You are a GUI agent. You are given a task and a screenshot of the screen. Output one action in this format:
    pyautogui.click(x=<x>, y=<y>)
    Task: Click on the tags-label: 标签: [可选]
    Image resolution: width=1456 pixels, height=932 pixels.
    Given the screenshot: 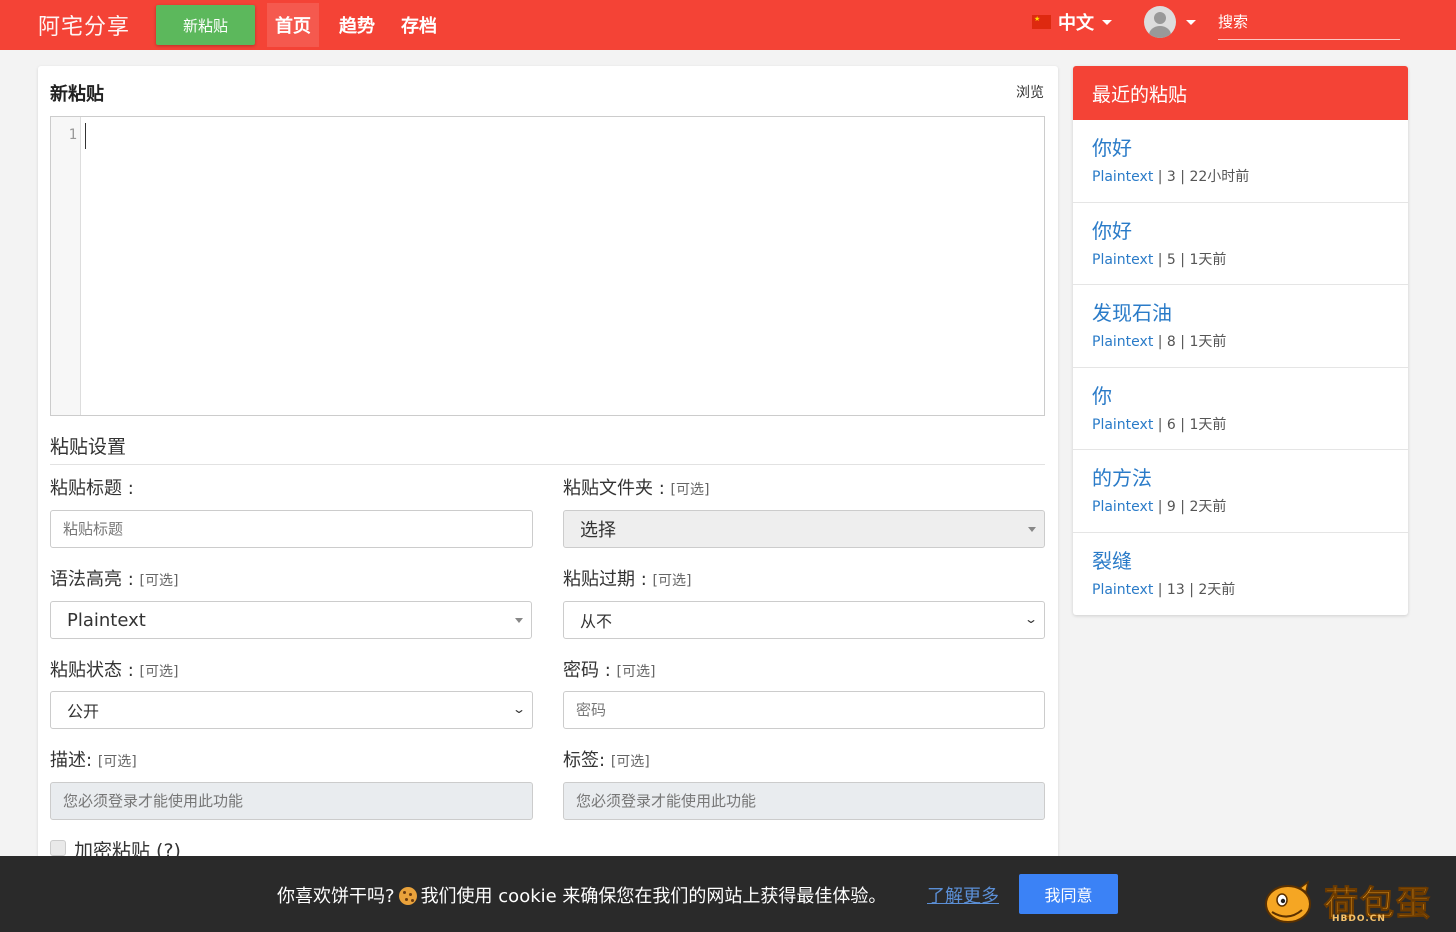 What is the action you would take?
    pyautogui.click(x=606, y=760)
    